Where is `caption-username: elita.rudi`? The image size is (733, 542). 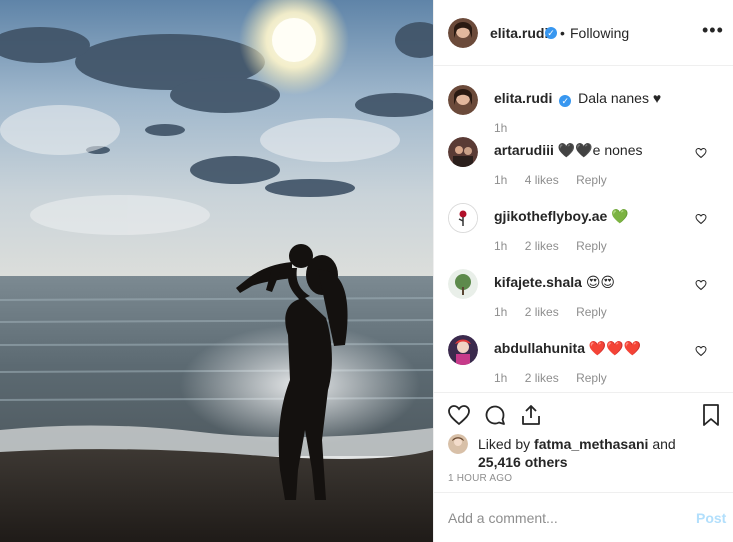
caption-username: elita.rudi is located at coordinates (523, 98).